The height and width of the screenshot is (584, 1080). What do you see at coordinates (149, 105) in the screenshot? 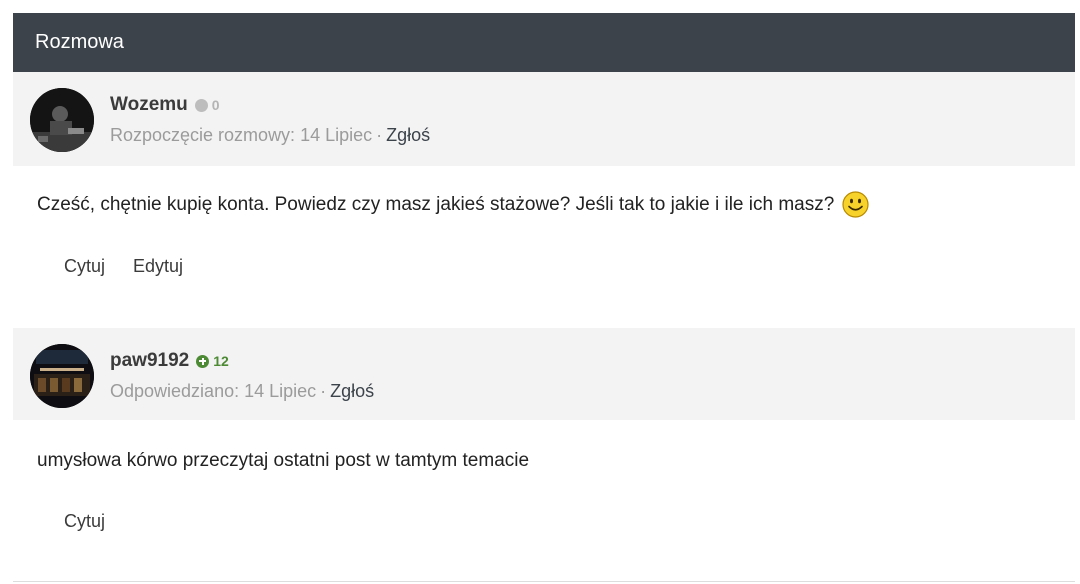
I see `author-name: Wozemu` at bounding box center [149, 105].